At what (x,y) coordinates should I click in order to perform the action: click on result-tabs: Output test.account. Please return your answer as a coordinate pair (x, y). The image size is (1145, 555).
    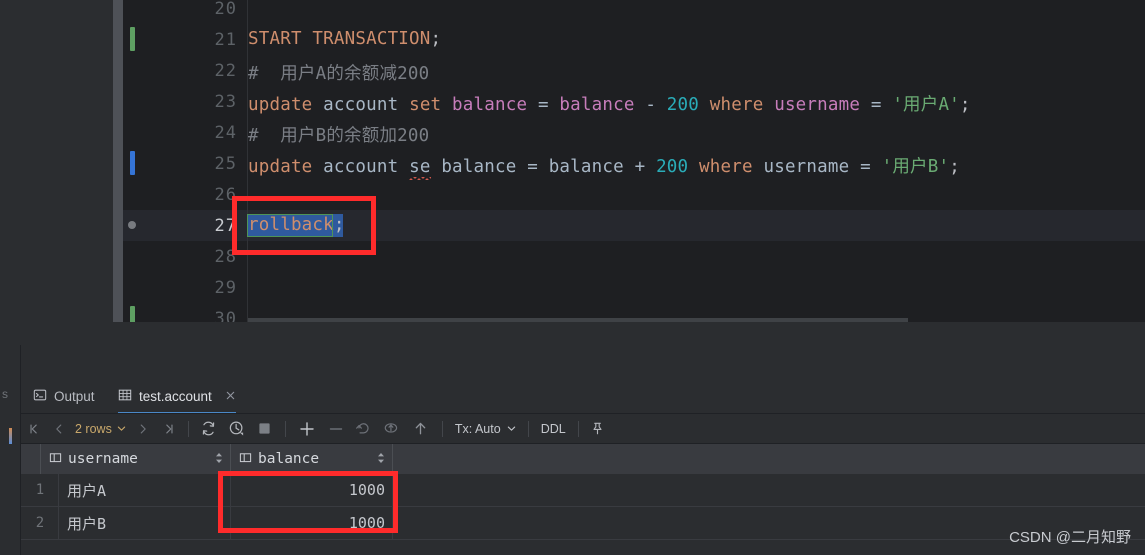
    Looking at the image, I should click on (583, 397).